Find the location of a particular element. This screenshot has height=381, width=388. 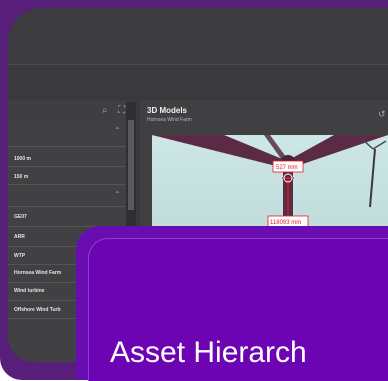

left-panel-header is located at coordinates (67, 111).